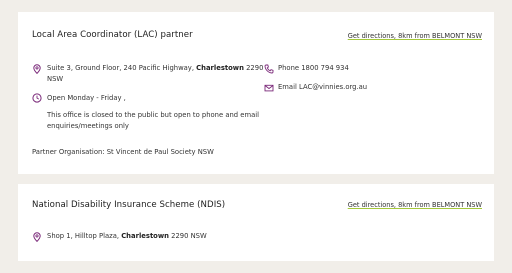 The width and height of the screenshot is (512, 273). Describe the element at coordinates (37, 98) in the screenshot. I see `clock-icon` at that location.